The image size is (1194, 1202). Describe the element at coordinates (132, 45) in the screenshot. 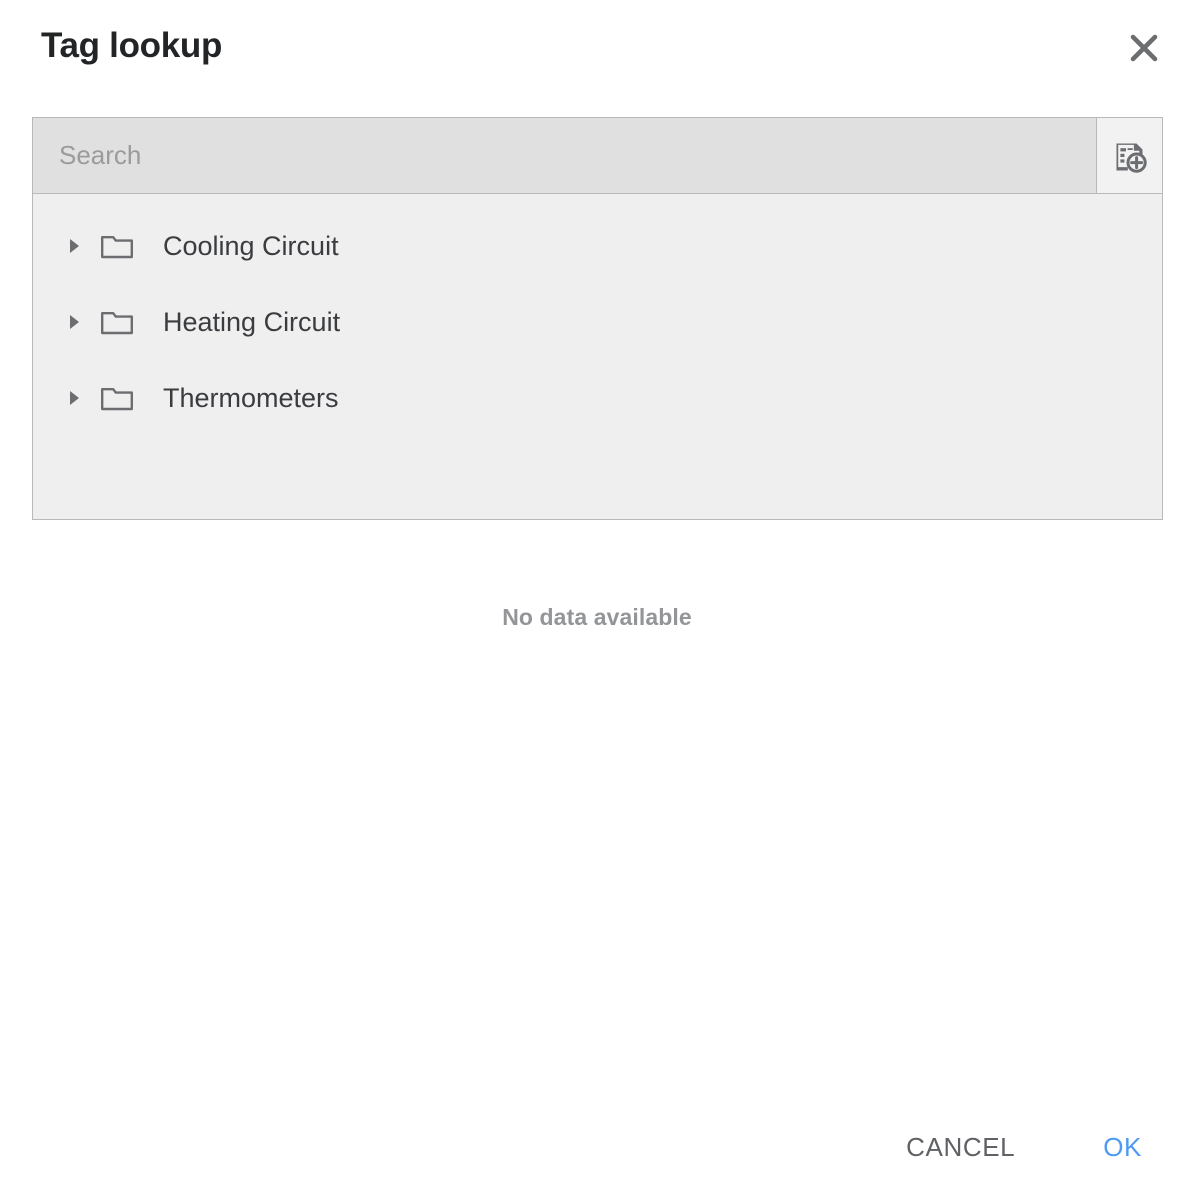

I see `page-title: Tag lookup` at that location.